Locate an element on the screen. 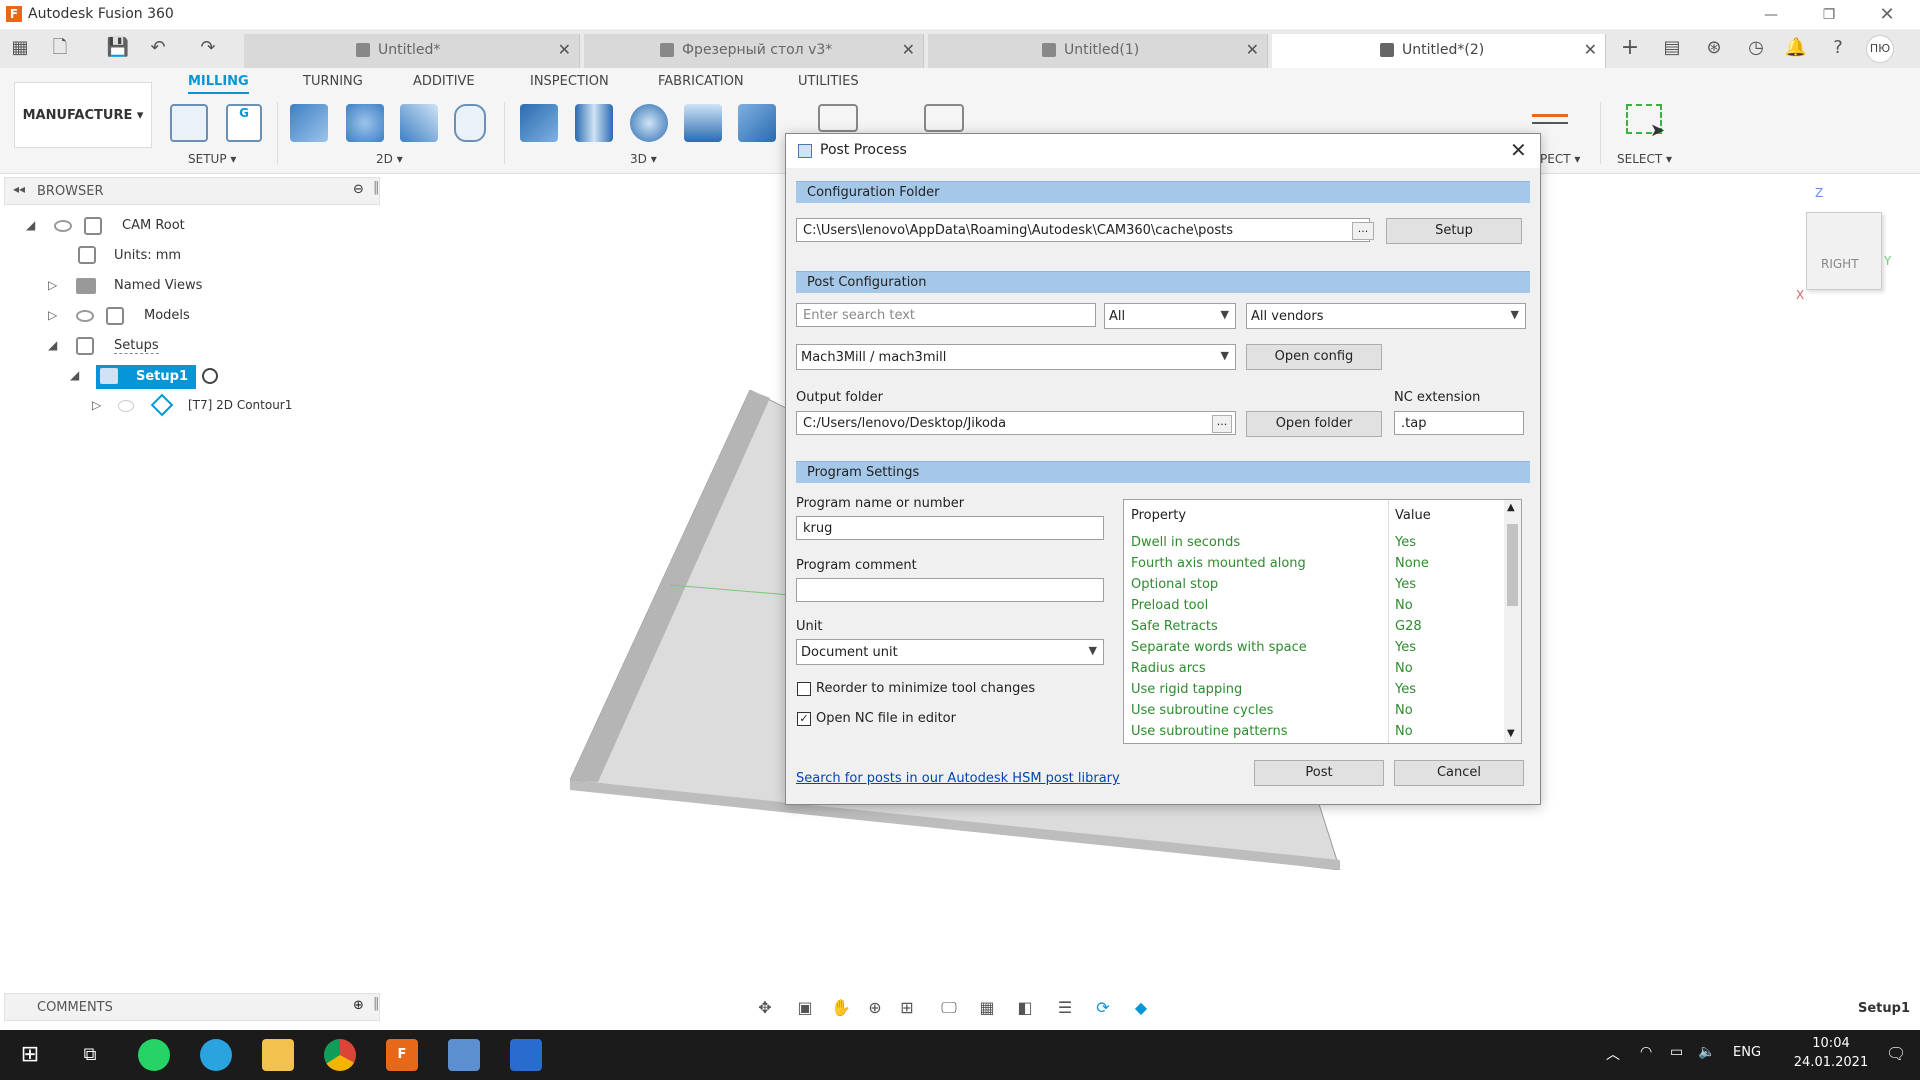 The width and height of the screenshot is (1920, 1080). new-setup-icon is located at coordinates (189, 123).